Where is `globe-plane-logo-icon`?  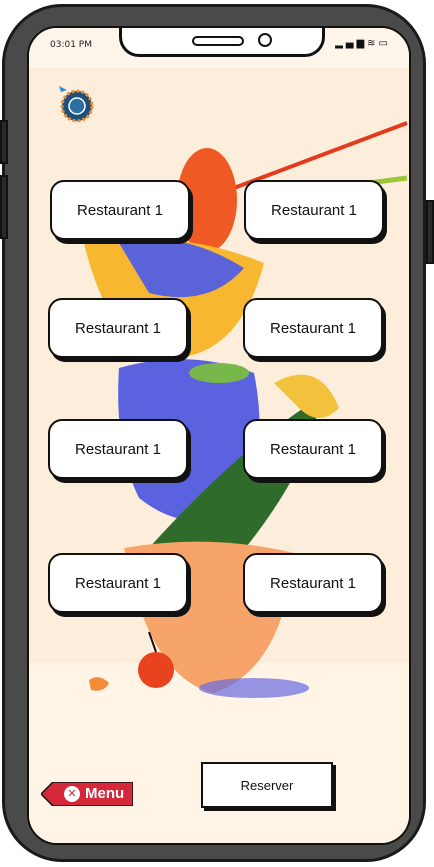
globe-plane-logo-icon is located at coordinates (76, 104).